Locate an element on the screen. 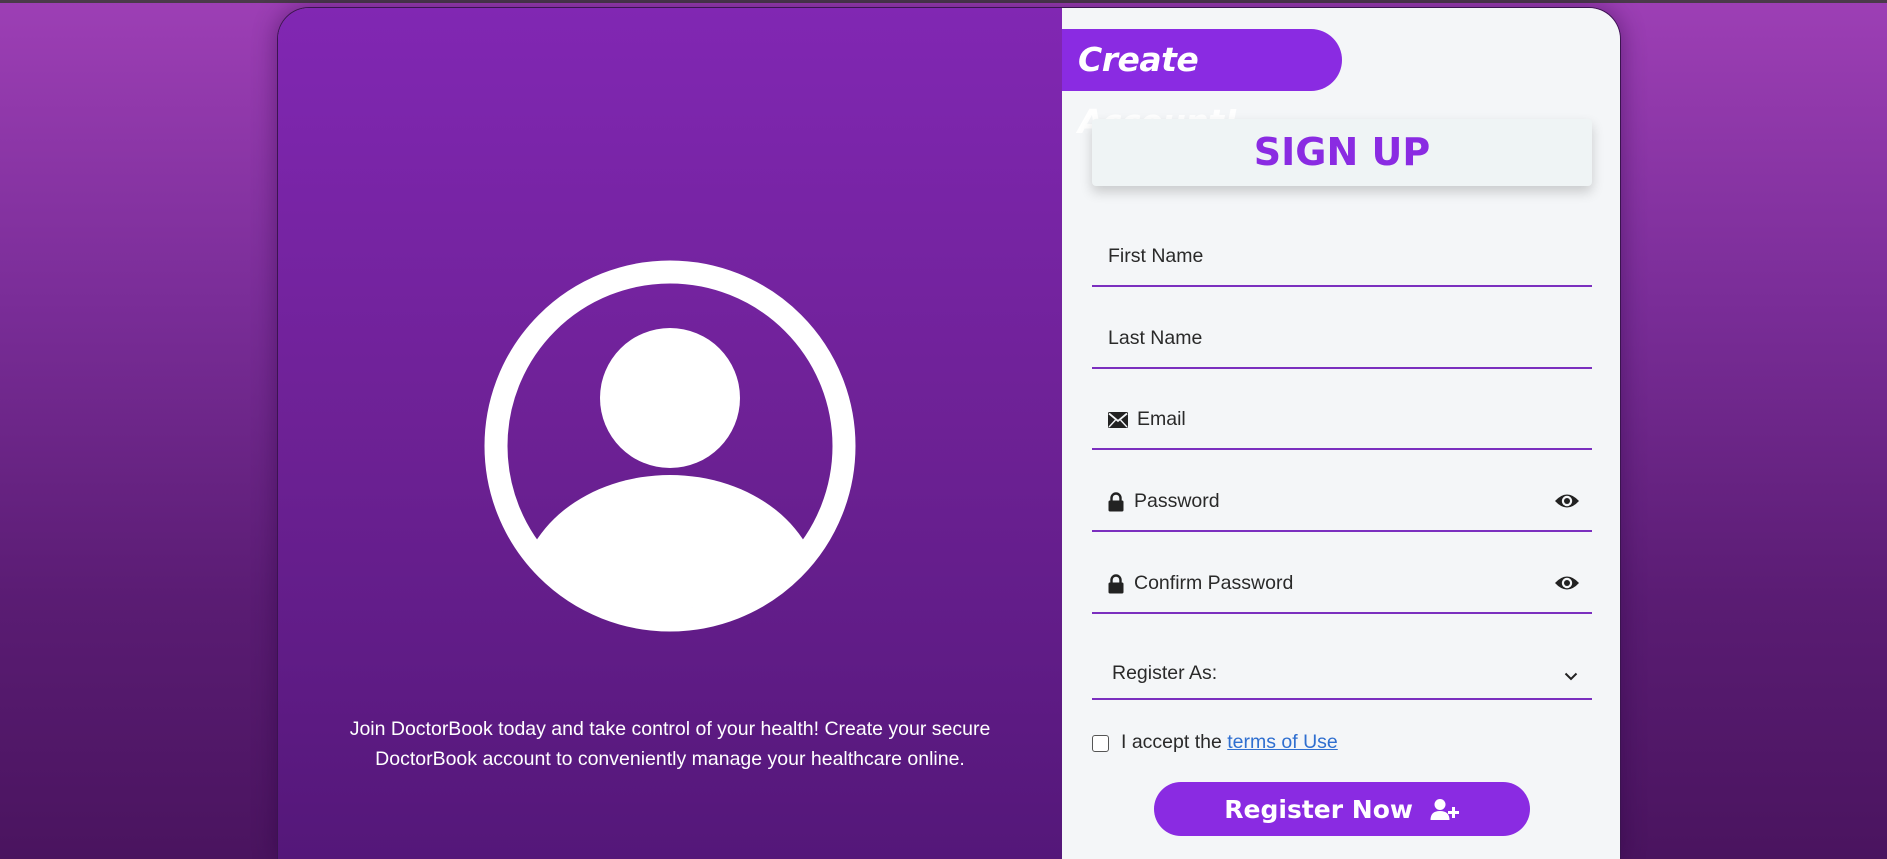 This screenshot has width=1887, height=859. register-now-label: Register Now is located at coordinates (1318, 809).